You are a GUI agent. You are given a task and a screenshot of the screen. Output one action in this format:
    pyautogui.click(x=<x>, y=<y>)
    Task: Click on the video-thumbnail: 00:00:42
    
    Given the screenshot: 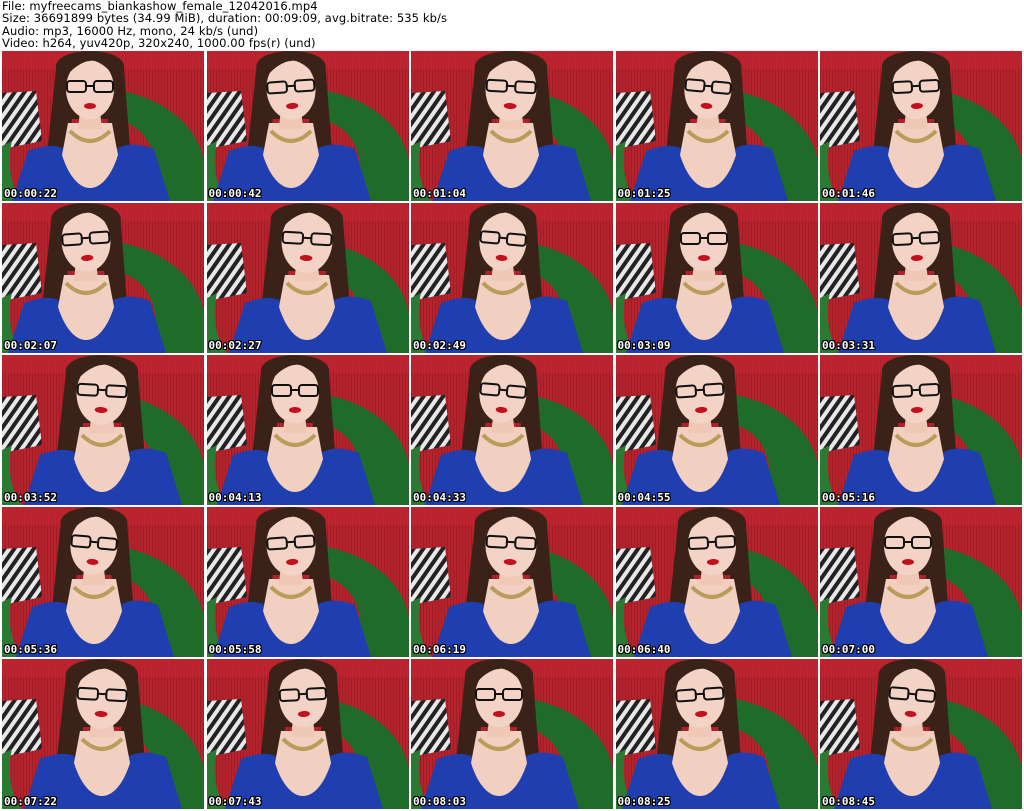 What is the action you would take?
    pyautogui.click(x=307, y=126)
    